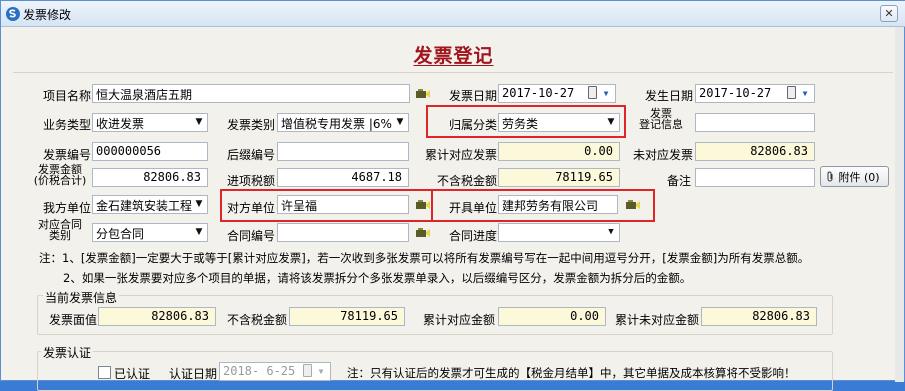 Image resolution: width=905 pixels, height=391 pixels. I want to click on current-info-title: 当前发票信息, so click(81, 297).